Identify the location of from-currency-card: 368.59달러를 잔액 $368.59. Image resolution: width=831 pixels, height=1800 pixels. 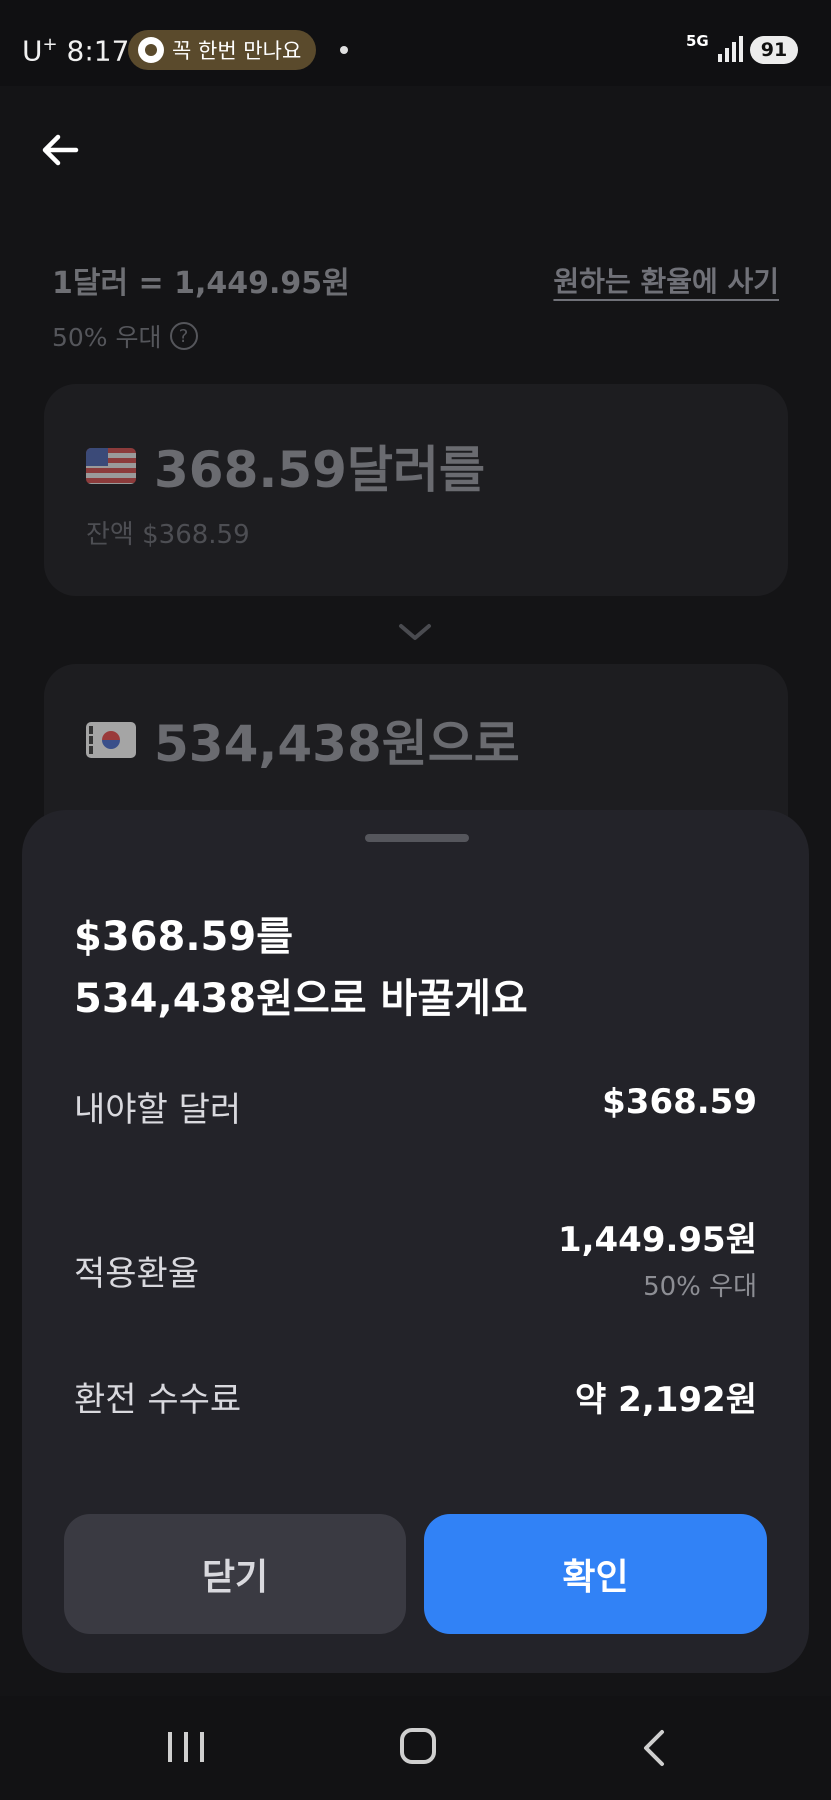
(416, 490).